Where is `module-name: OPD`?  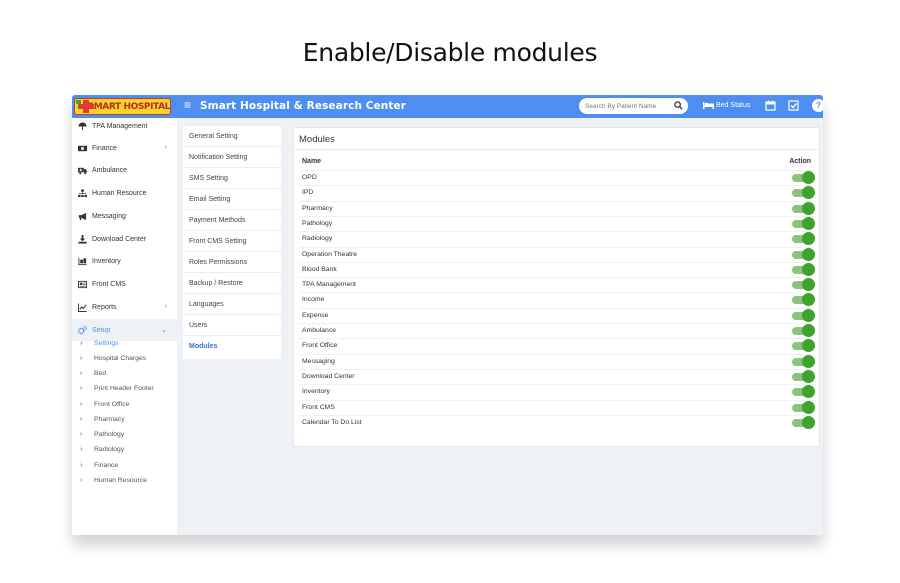 module-name: OPD is located at coordinates (309, 177).